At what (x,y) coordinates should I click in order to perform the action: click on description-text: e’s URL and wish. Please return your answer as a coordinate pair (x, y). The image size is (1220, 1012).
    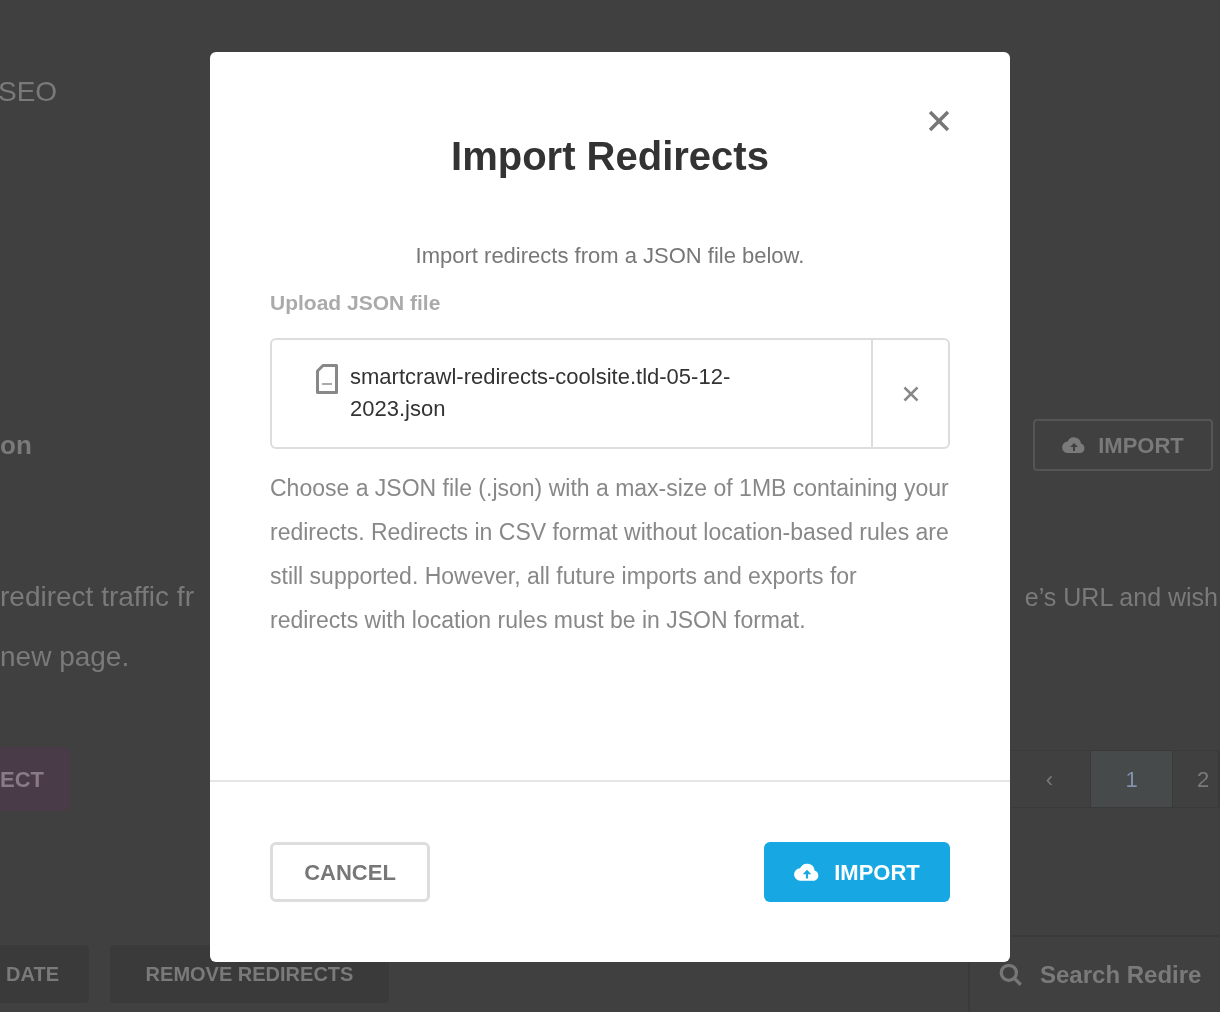
    Looking at the image, I should click on (1121, 597).